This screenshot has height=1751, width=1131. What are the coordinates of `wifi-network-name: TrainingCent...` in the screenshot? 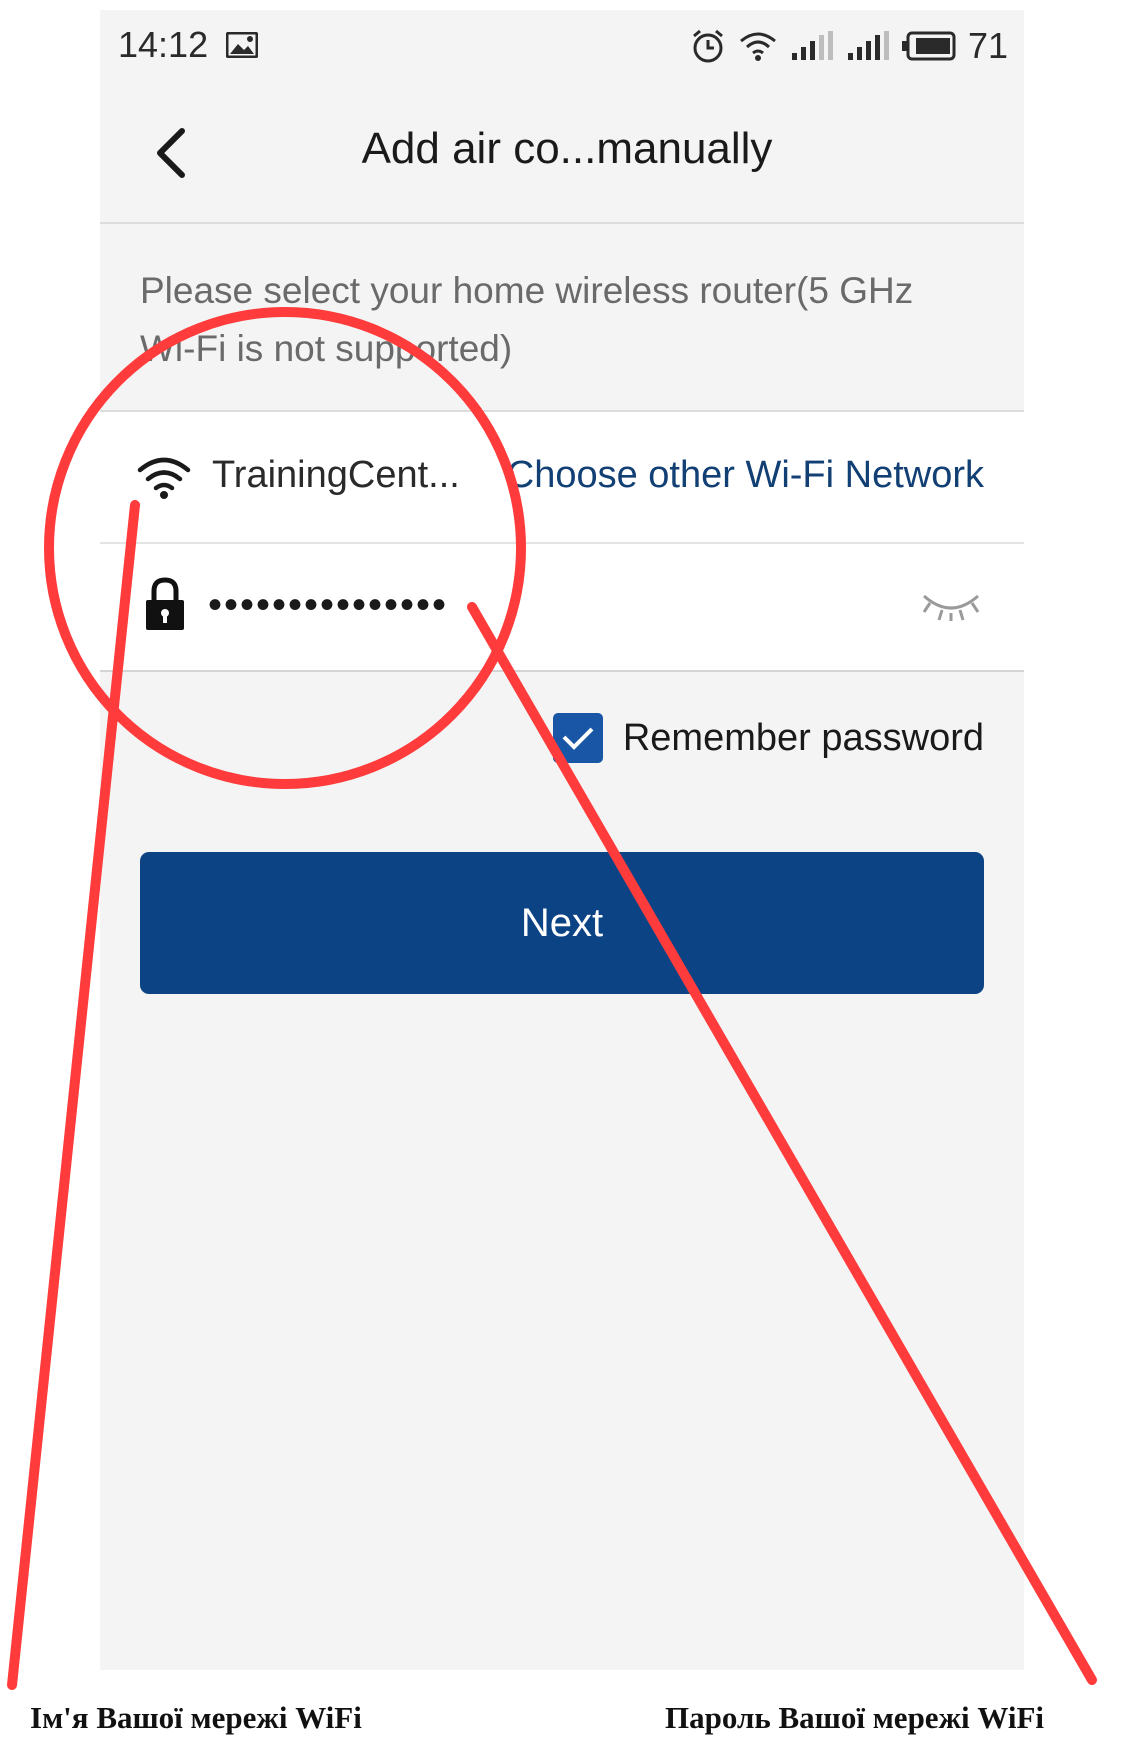 It's located at (336, 475).